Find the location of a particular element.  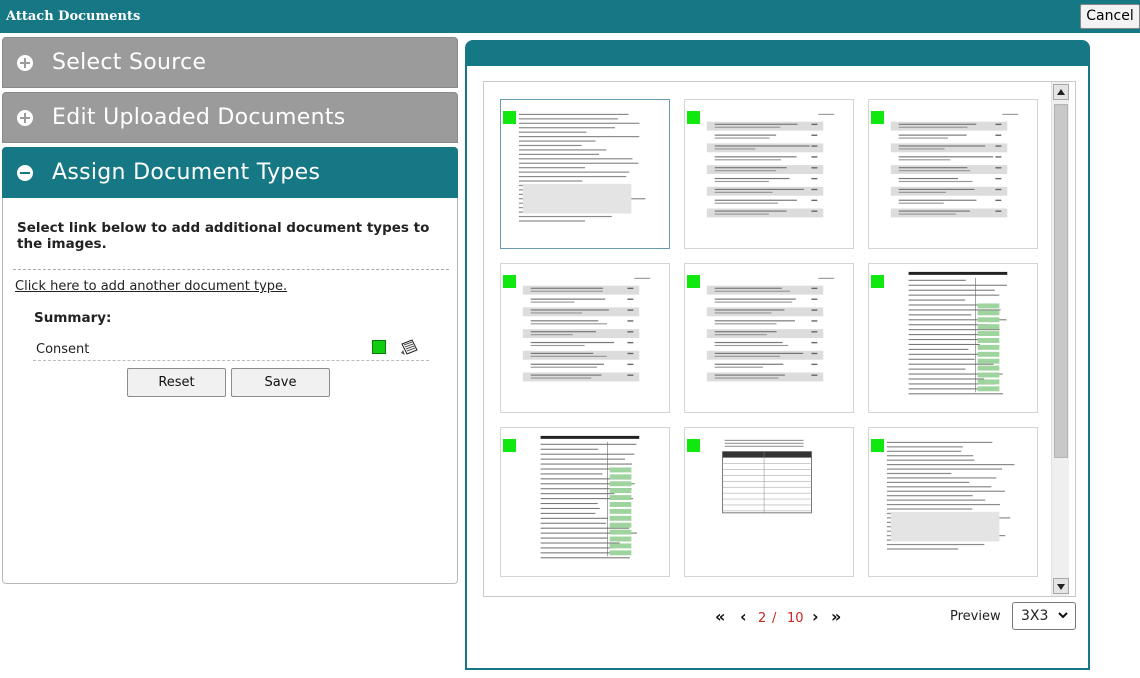

scroll-up-arrow-icon is located at coordinates (1061, 92).